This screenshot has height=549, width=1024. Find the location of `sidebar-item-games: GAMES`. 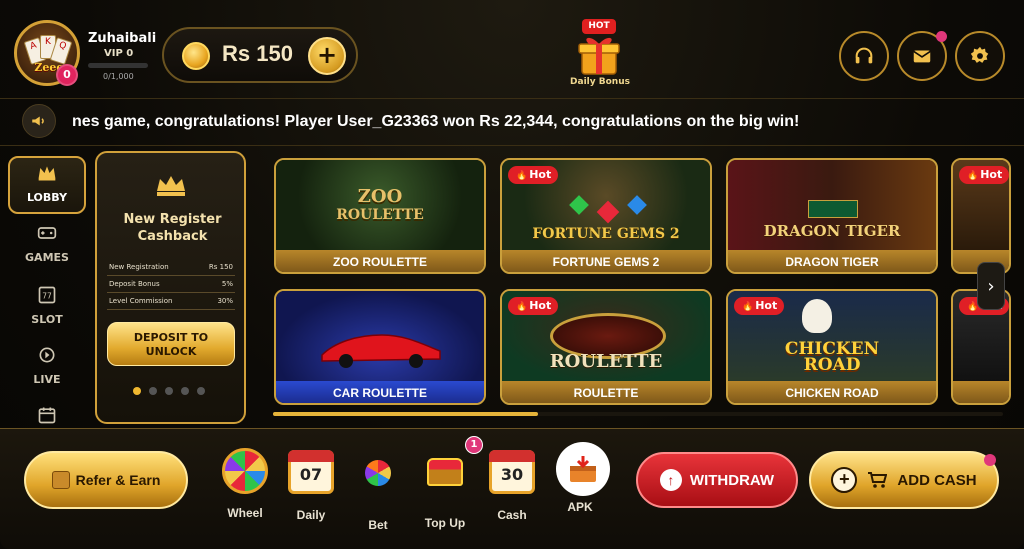

sidebar-item-games: GAMES is located at coordinates (47, 247).